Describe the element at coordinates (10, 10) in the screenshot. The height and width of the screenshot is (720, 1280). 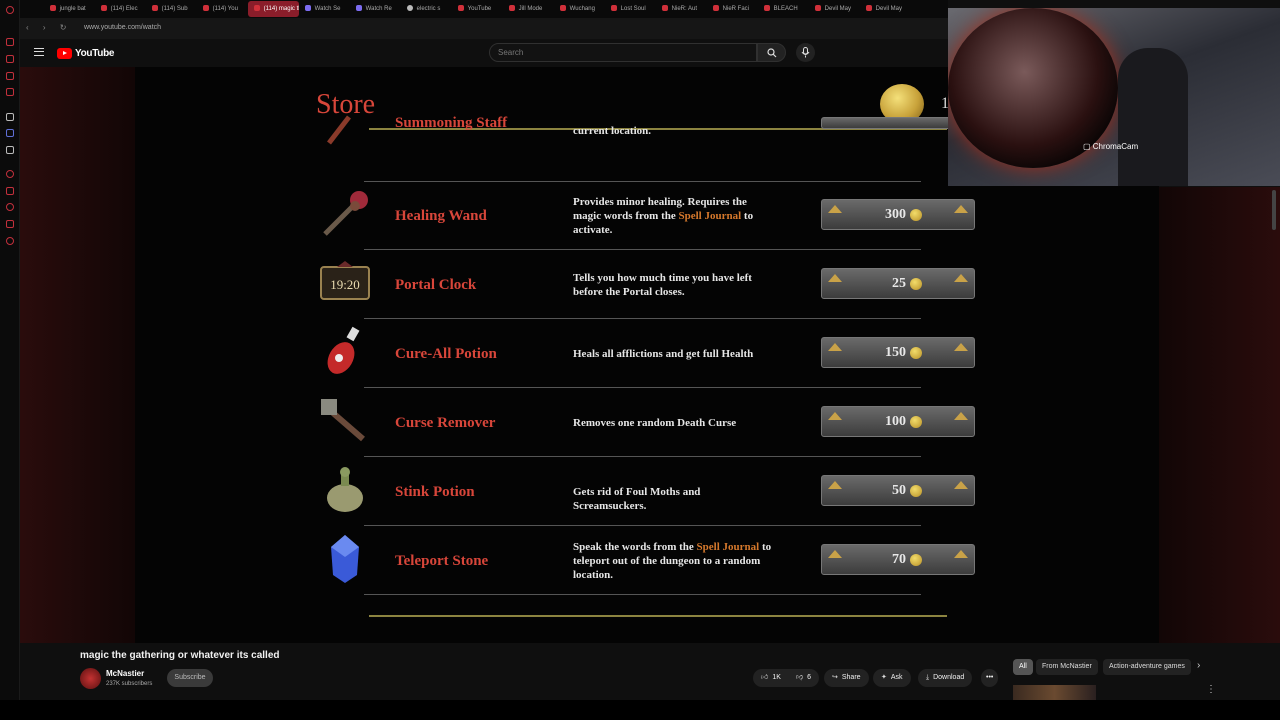
I see `browser-logo-icon` at that location.